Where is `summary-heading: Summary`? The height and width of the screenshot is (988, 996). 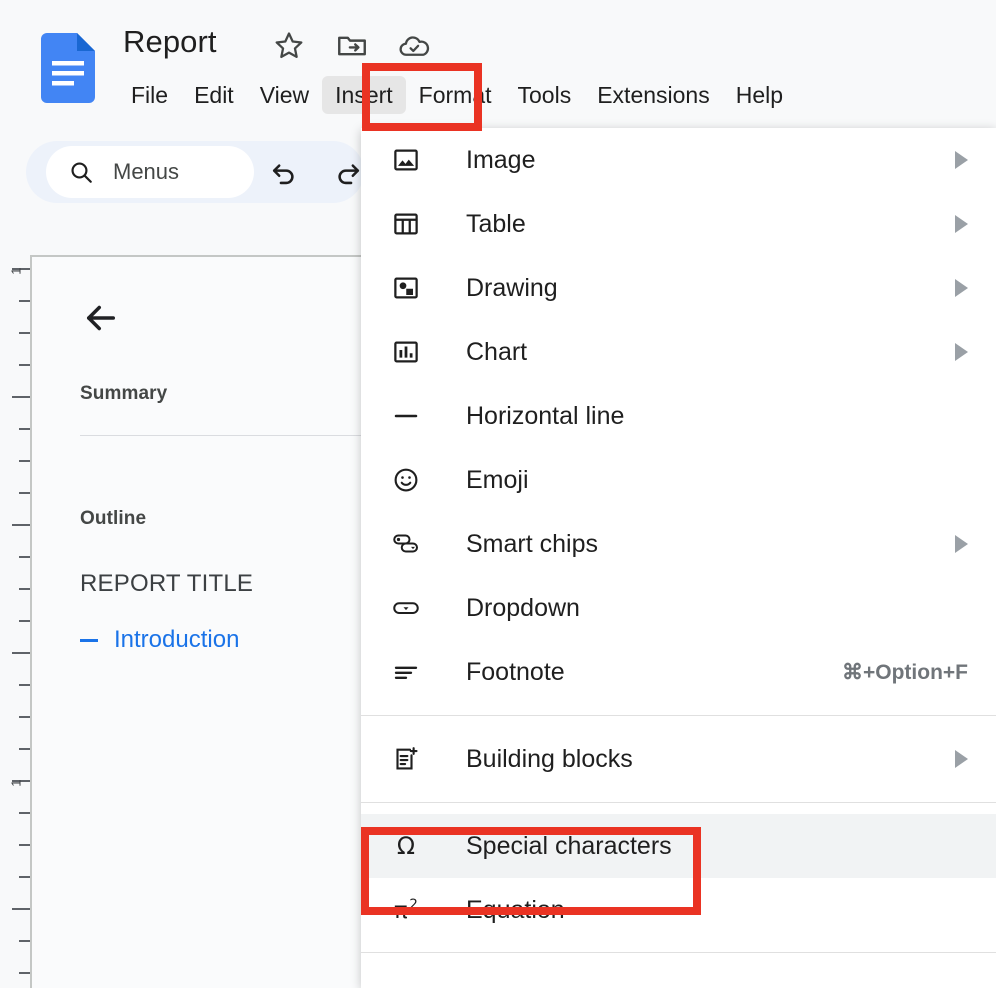
summary-heading: Summary is located at coordinates (124, 393).